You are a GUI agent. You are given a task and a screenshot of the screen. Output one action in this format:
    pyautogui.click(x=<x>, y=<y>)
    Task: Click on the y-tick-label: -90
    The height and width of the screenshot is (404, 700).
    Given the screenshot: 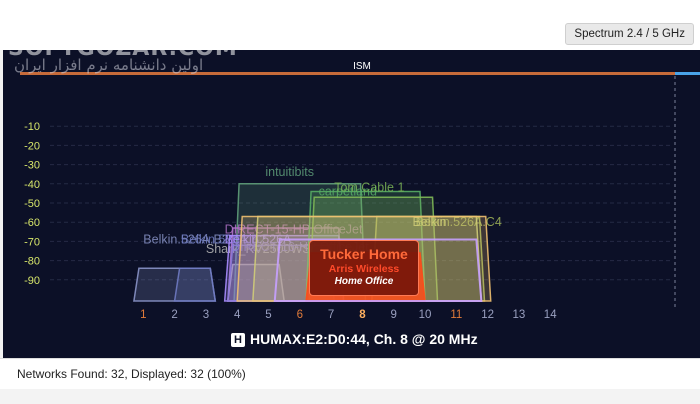 What is the action you would take?
    pyautogui.click(x=32, y=281)
    